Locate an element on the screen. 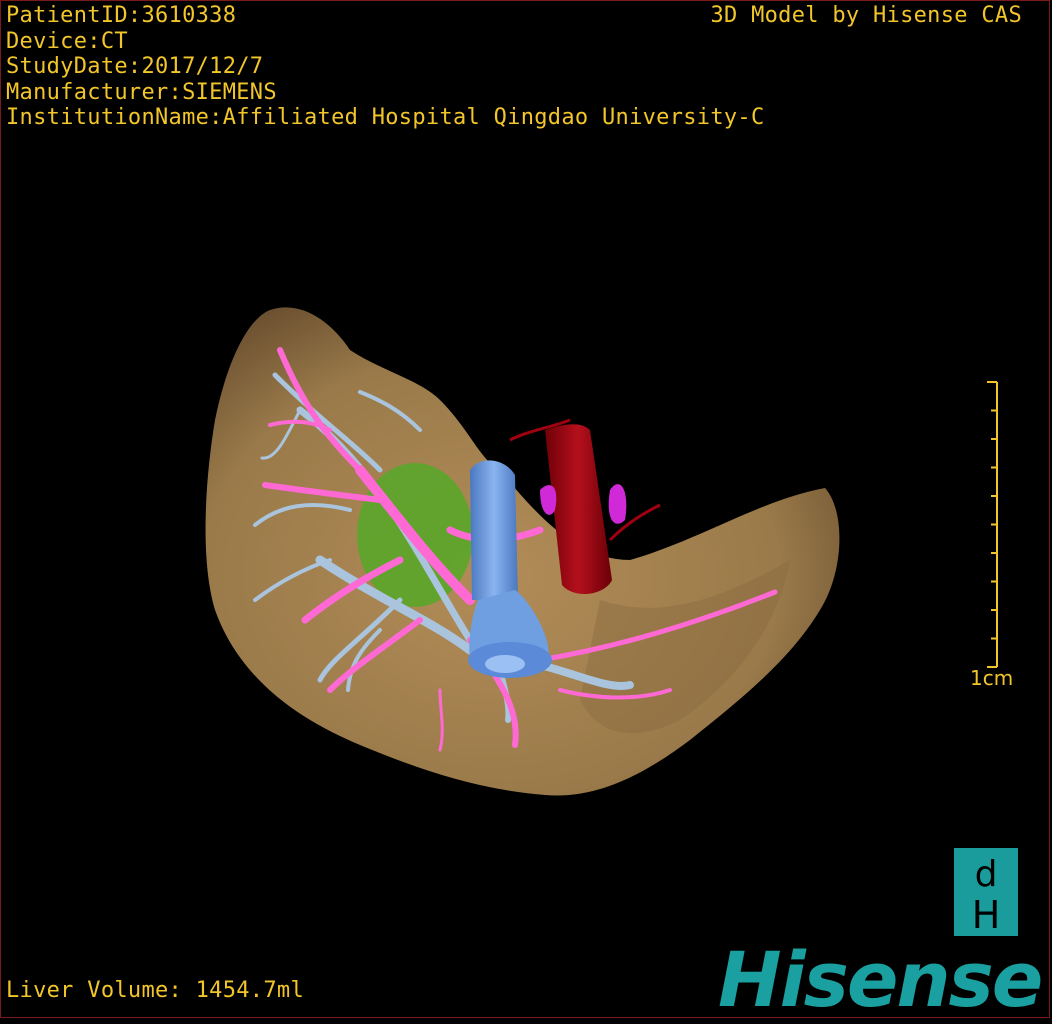 This screenshot has height=1024, width=1052. model-credit: 3D Model by Hisense CAS is located at coordinates (866, 15).